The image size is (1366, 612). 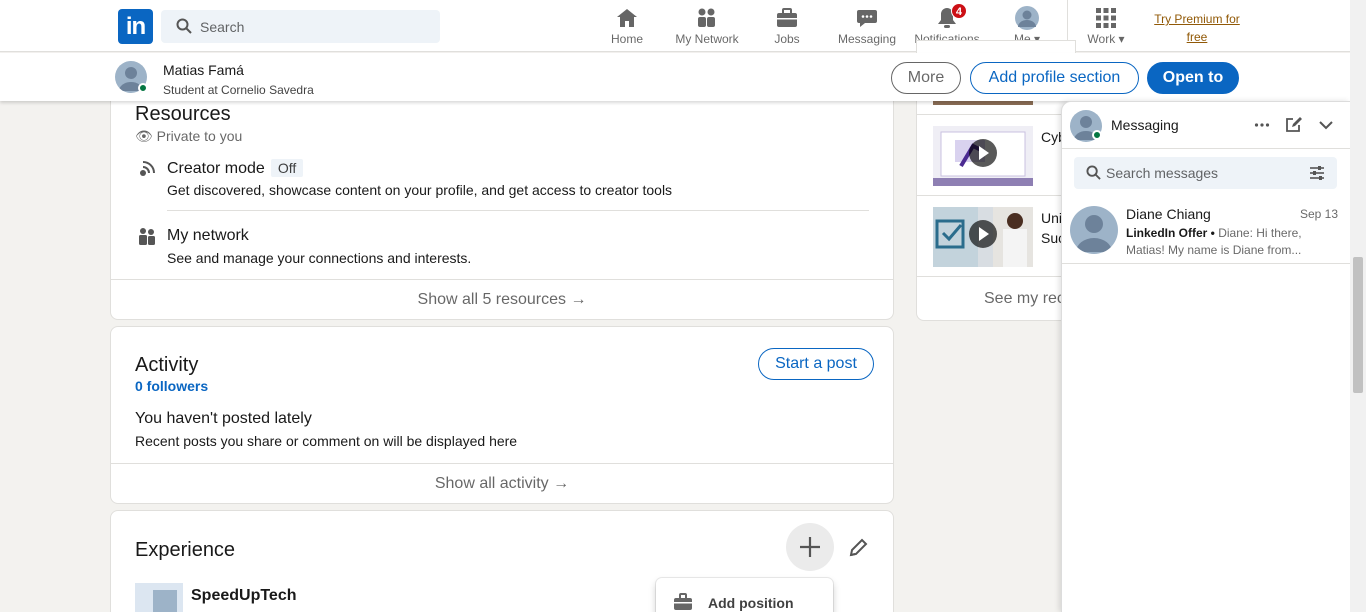 What do you see at coordinates (626, 39) in the screenshot?
I see `nav-home-label: Home` at bounding box center [626, 39].